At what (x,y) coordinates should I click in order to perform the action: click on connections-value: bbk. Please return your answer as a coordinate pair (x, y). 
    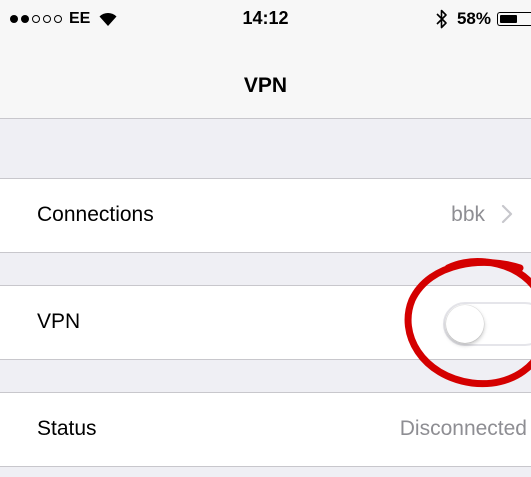
    Looking at the image, I should click on (468, 214).